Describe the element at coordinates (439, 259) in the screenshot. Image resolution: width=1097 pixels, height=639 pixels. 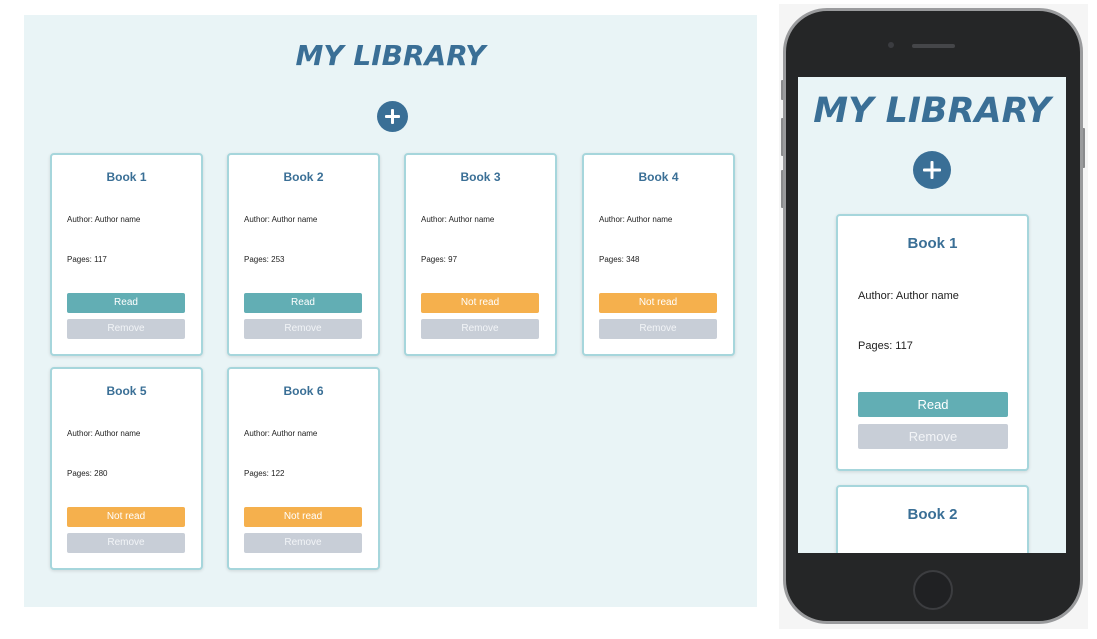
I see `book-pages: Pages: 97` at that location.